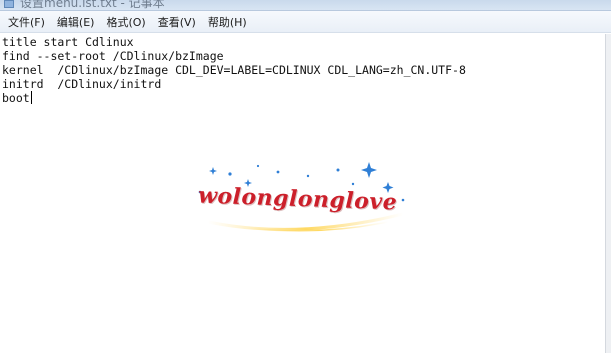 The image size is (611, 353). What do you see at coordinates (305, 5) in the screenshot?
I see `title-bar: 设置menu.lst.txt - 记事本` at bounding box center [305, 5].